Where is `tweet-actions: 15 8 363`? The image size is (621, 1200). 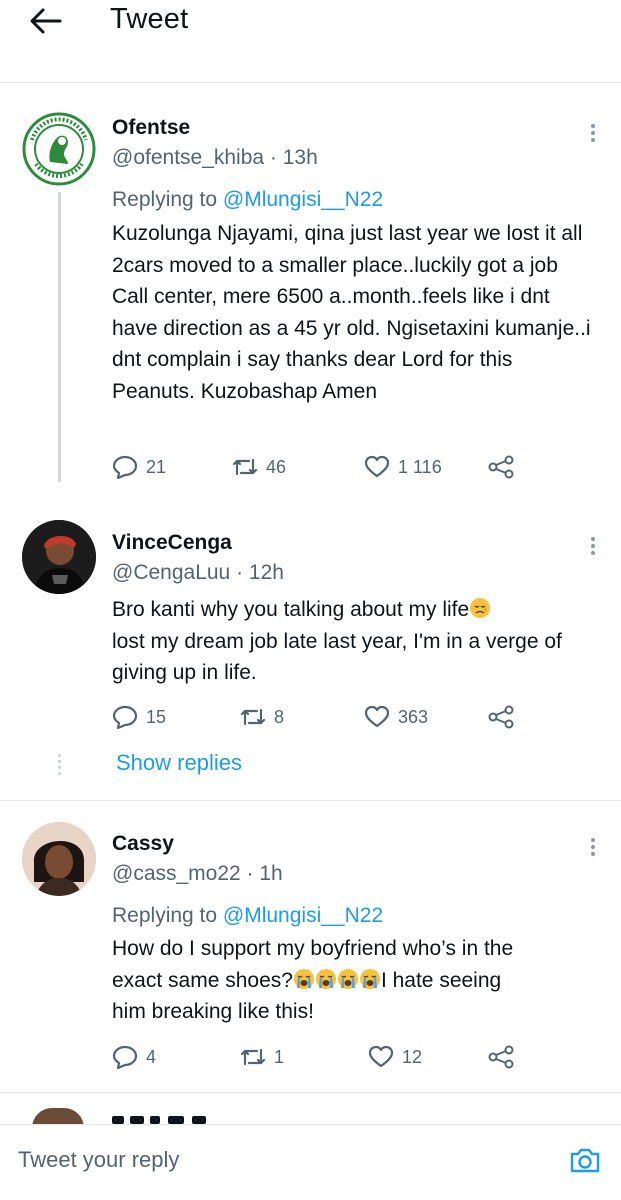 tweet-actions: 15 8 363 is located at coordinates (322, 717).